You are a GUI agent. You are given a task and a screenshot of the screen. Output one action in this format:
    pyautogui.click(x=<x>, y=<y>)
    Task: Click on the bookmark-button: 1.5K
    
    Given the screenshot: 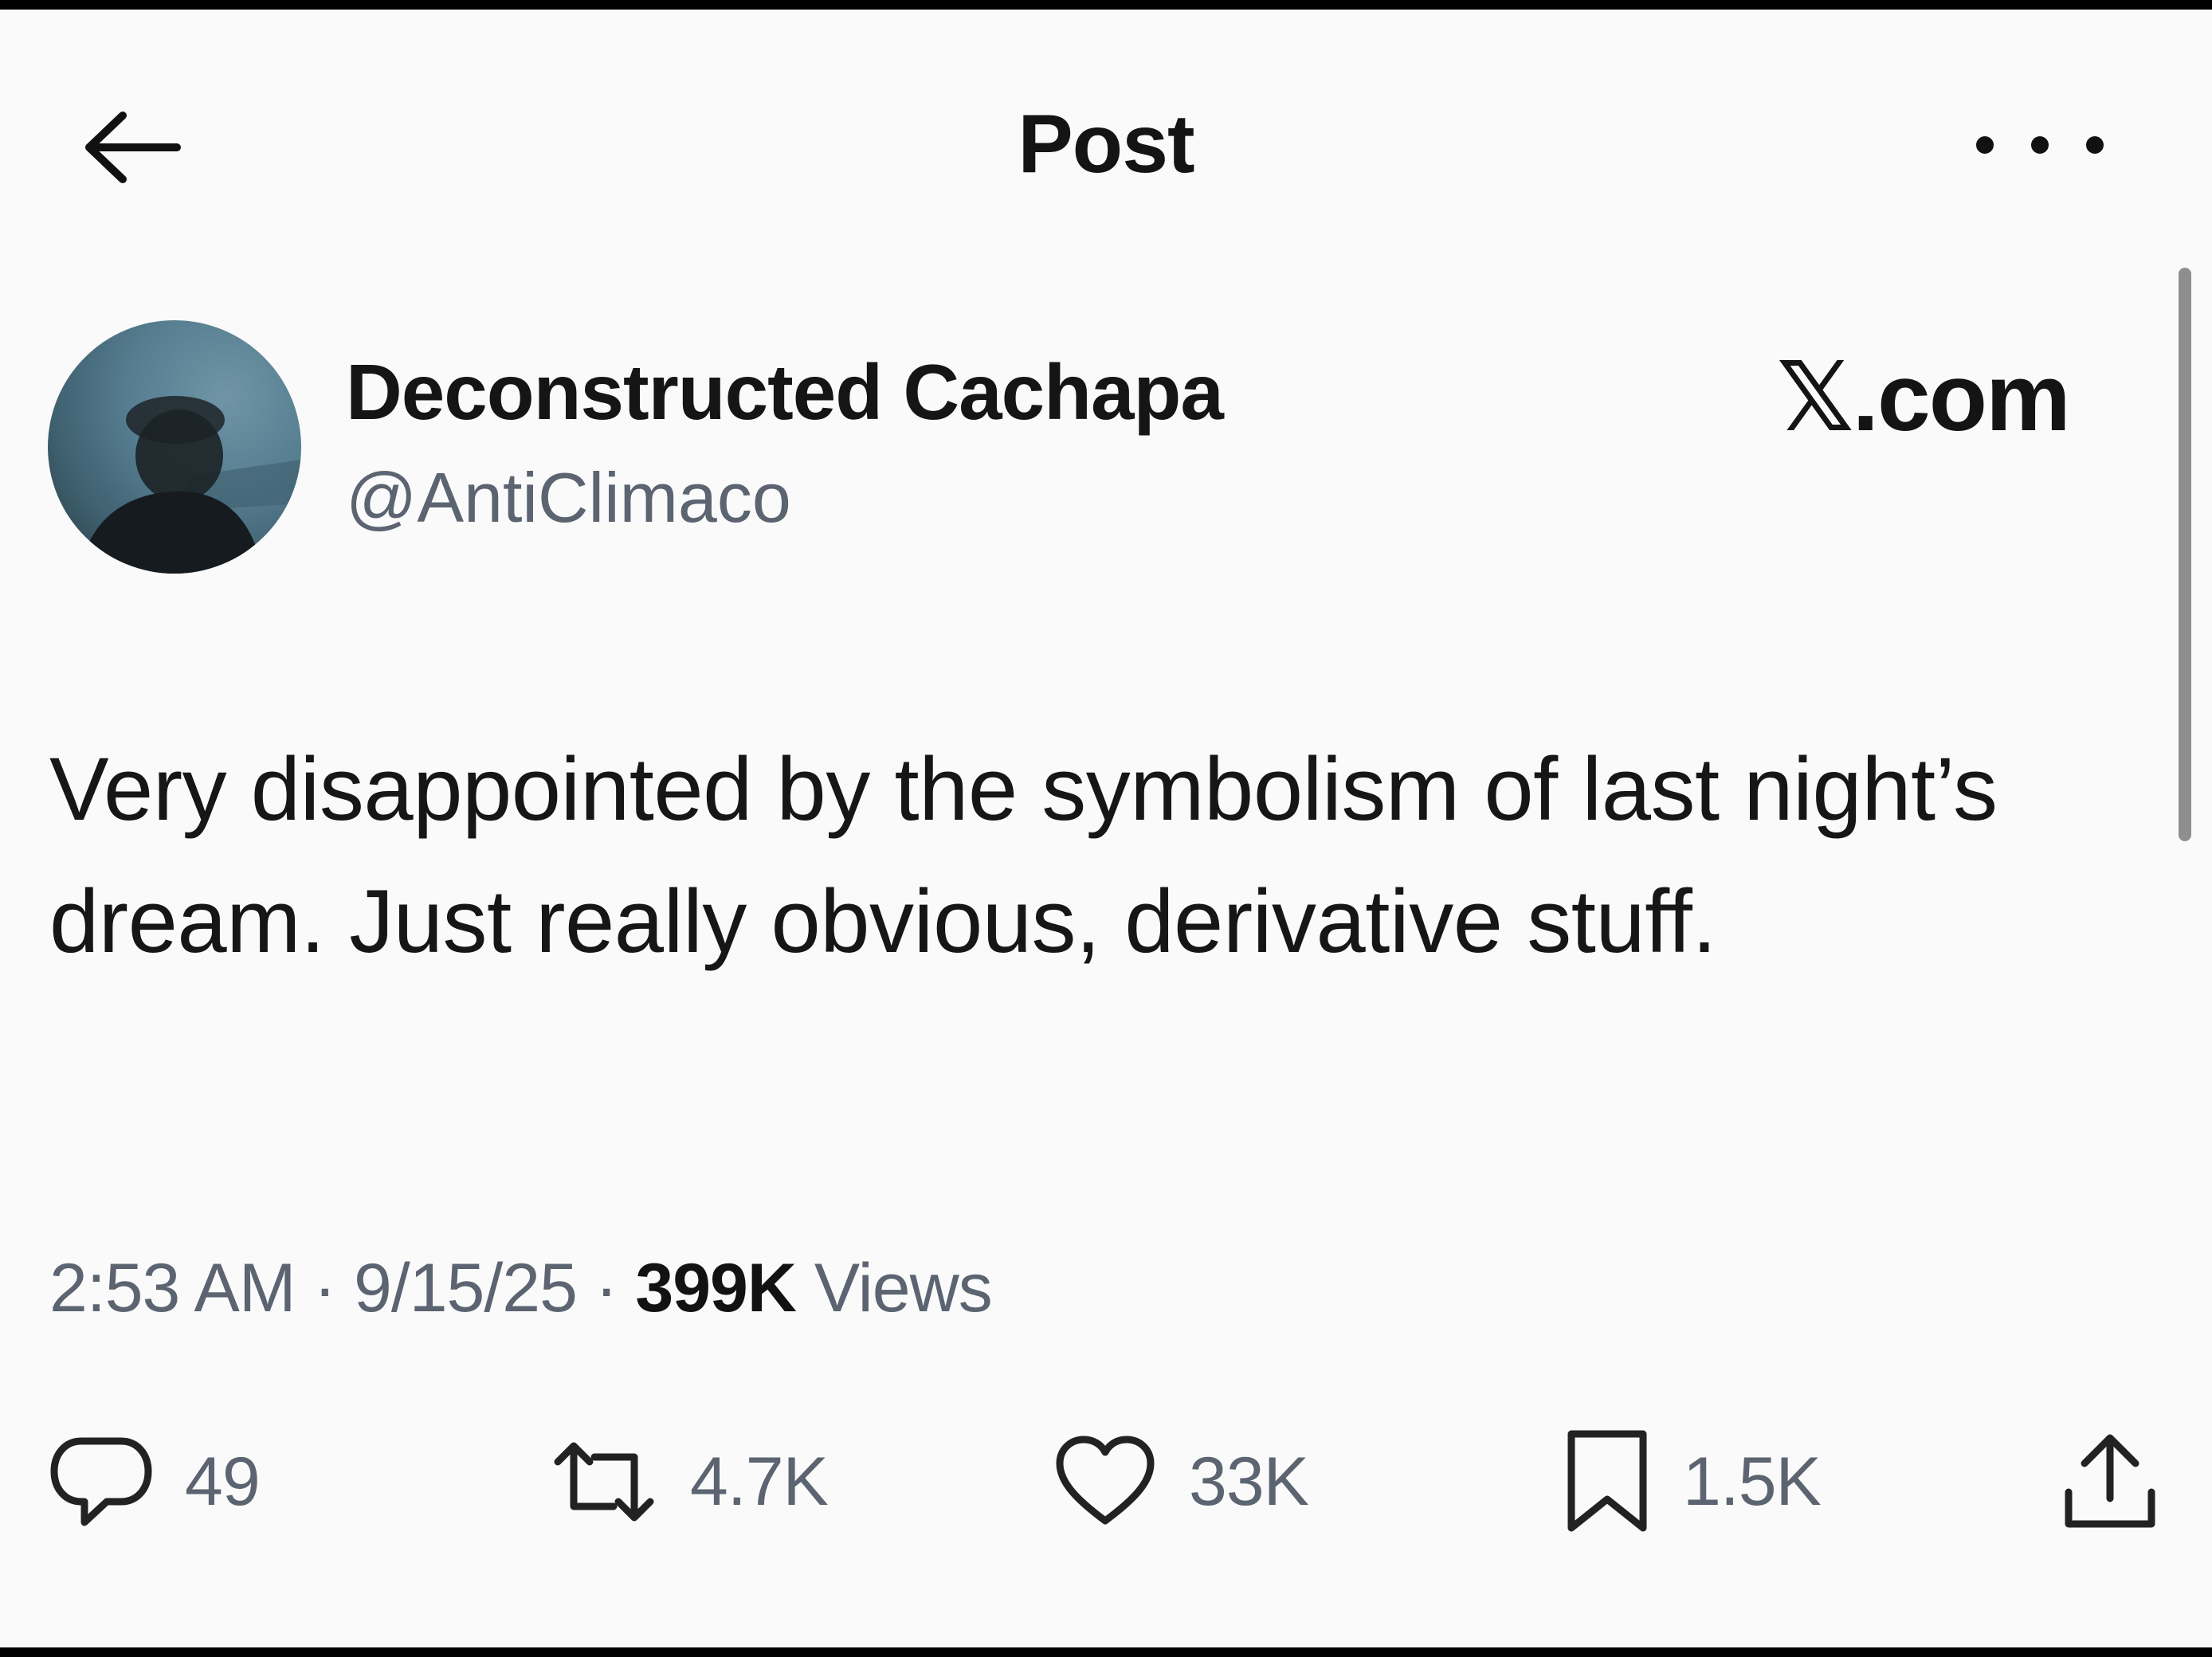 What is the action you would take?
    pyautogui.click(x=1692, y=1481)
    